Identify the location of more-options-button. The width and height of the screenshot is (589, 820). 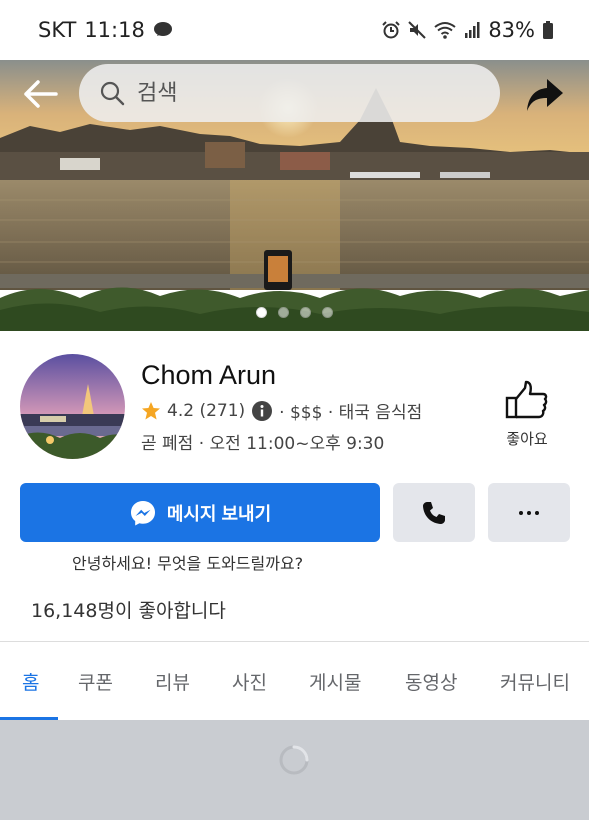
(529, 512).